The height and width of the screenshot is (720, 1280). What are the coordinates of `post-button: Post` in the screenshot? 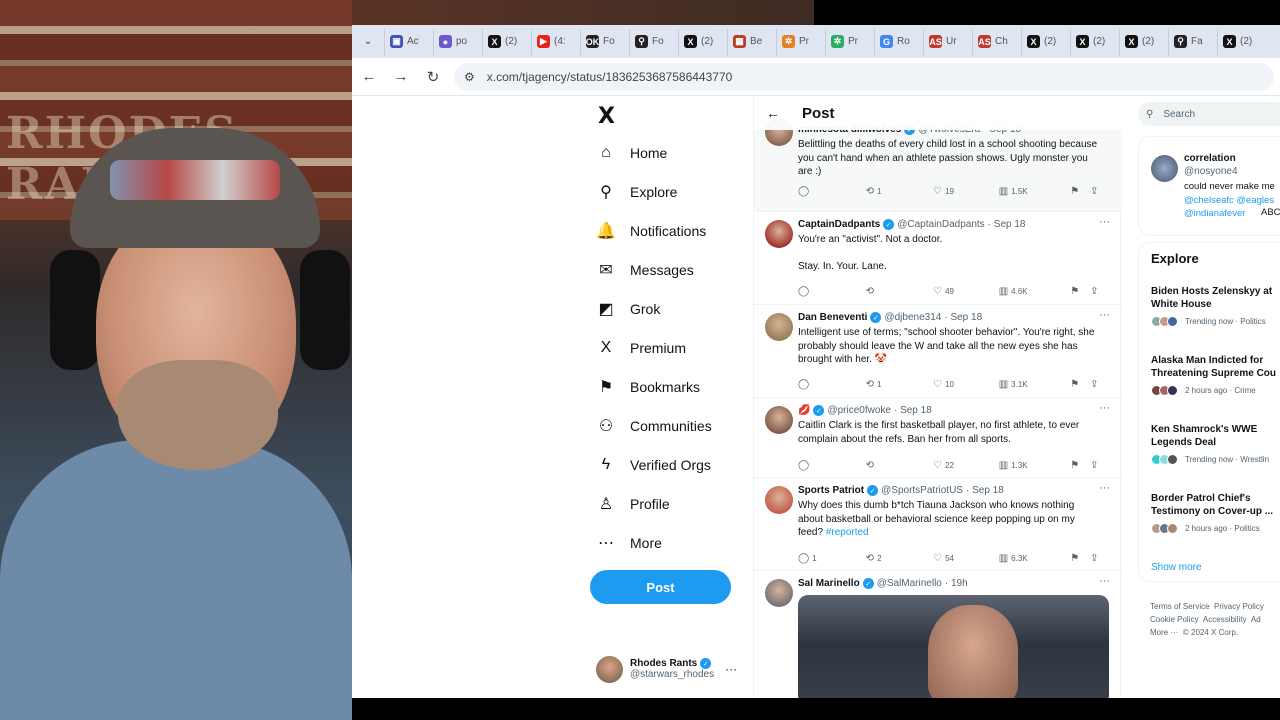 It's located at (660, 587).